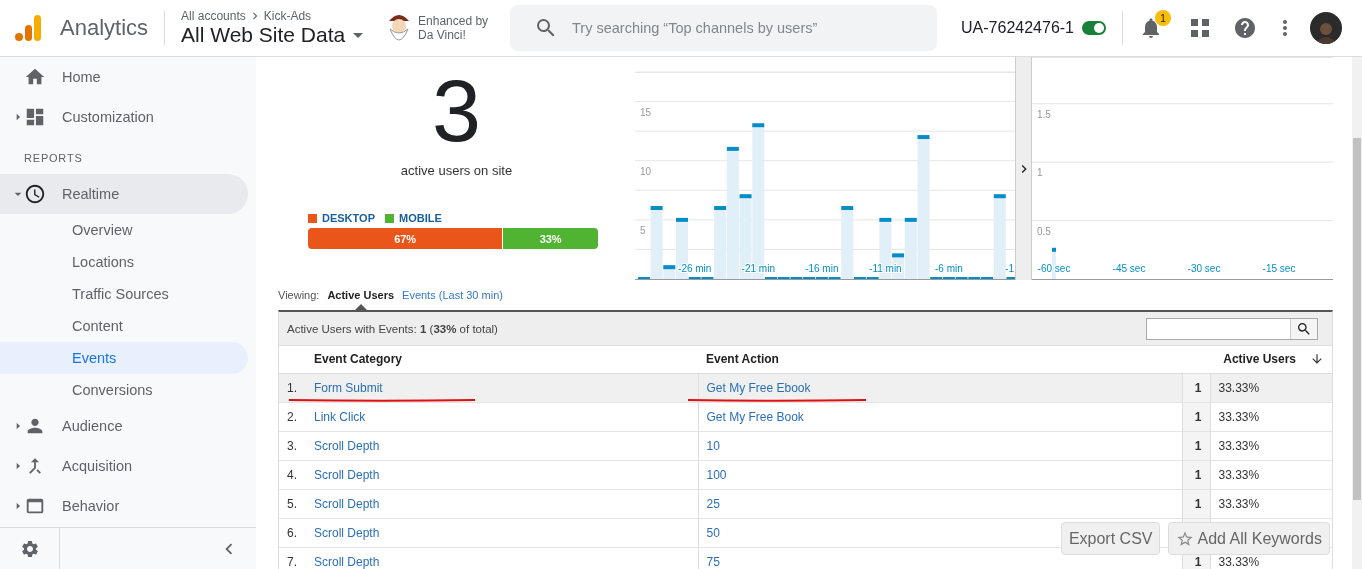 The width and height of the screenshot is (1362, 569). Describe the element at coordinates (299, 295) in the screenshot. I see `viewing-label: Viewing:` at that location.